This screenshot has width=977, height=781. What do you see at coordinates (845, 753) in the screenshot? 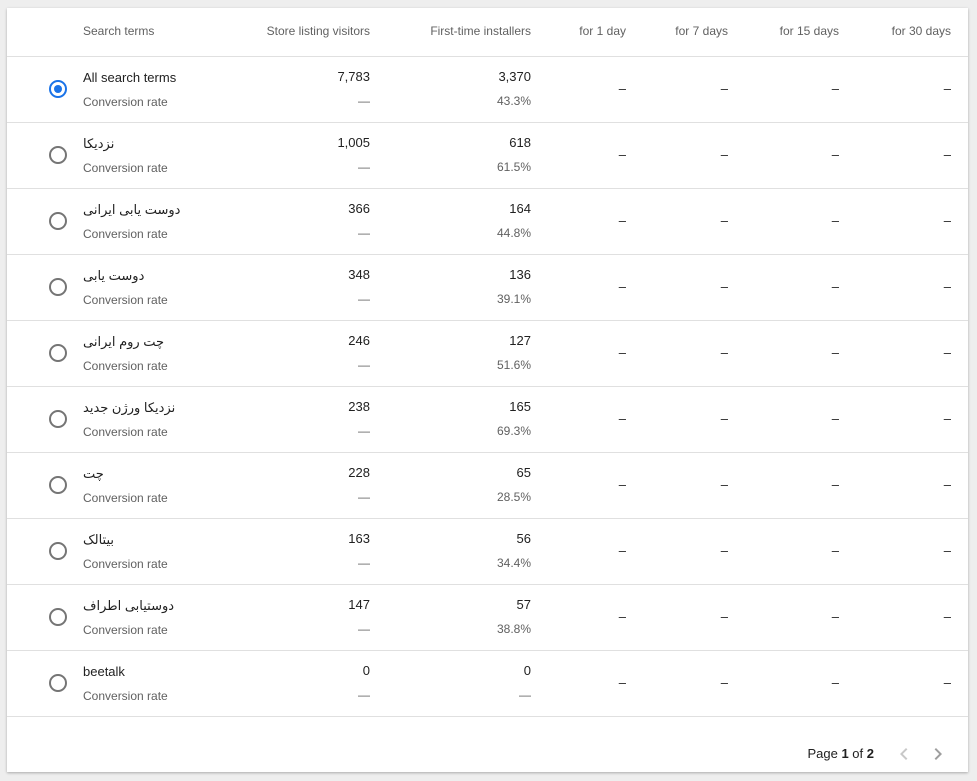
I see `current-page: 1` at bounding box center [845, 753].